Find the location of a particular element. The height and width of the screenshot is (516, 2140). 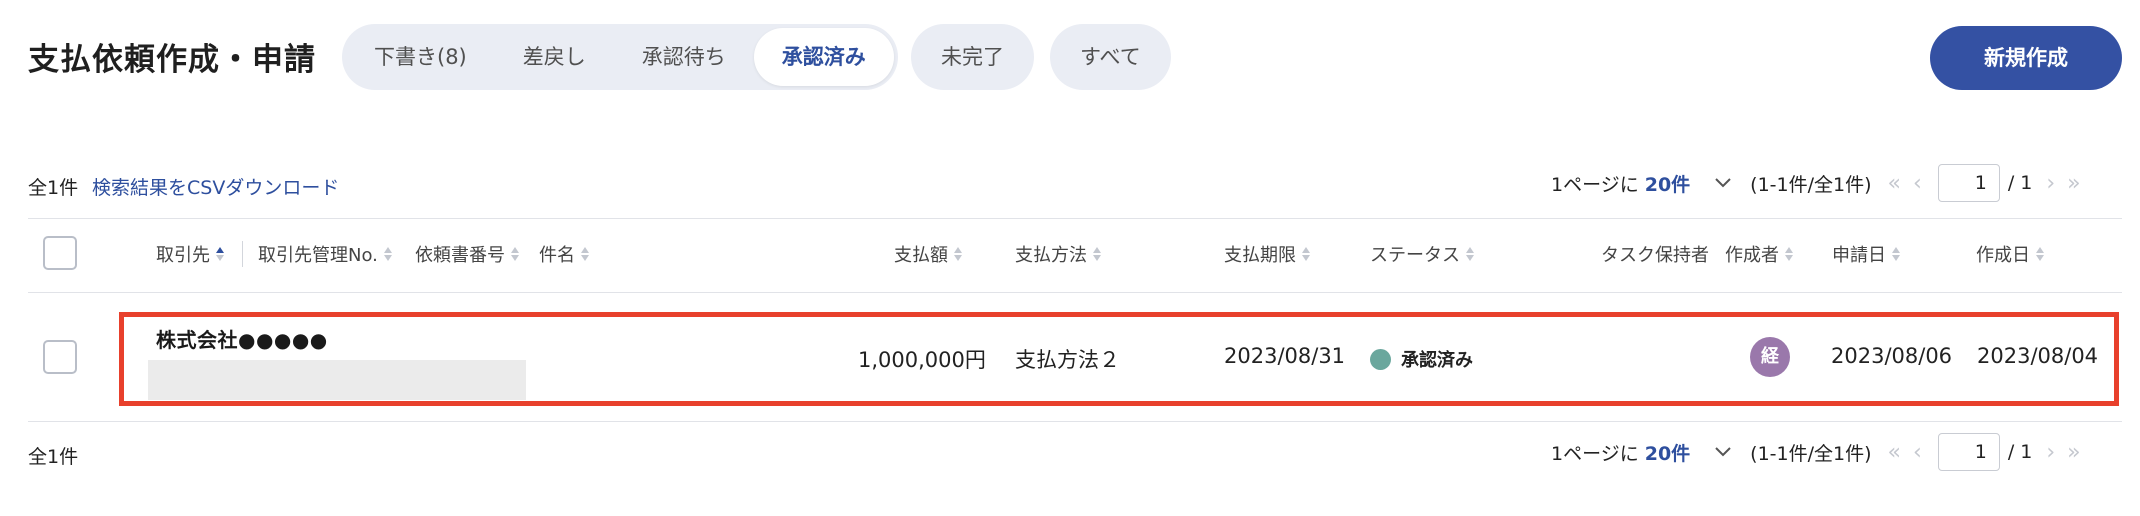

select-all-checkbox is located at coordinates (60, 253).